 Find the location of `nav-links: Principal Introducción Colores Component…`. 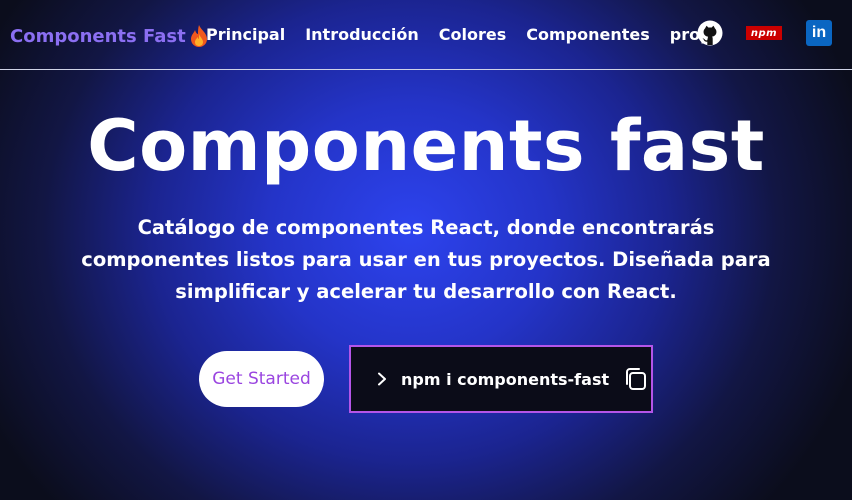

nav-links: Principal Introducción Colores Component… is located at coordinates (463, 35).